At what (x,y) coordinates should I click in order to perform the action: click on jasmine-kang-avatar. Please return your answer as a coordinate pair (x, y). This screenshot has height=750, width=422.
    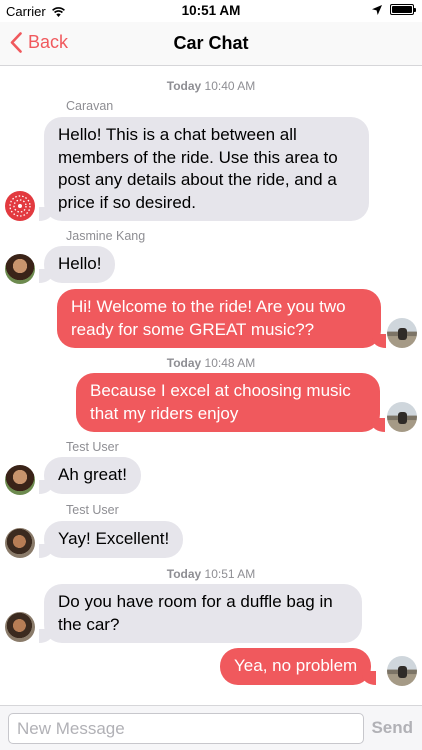
    Looking at the image, I should click on (20, 269).